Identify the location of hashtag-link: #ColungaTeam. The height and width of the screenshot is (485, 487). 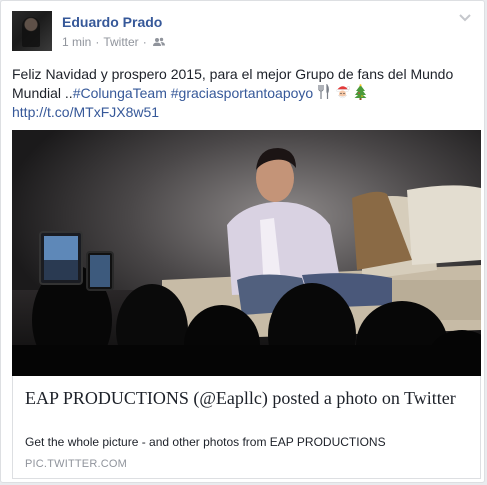
(120, 93).